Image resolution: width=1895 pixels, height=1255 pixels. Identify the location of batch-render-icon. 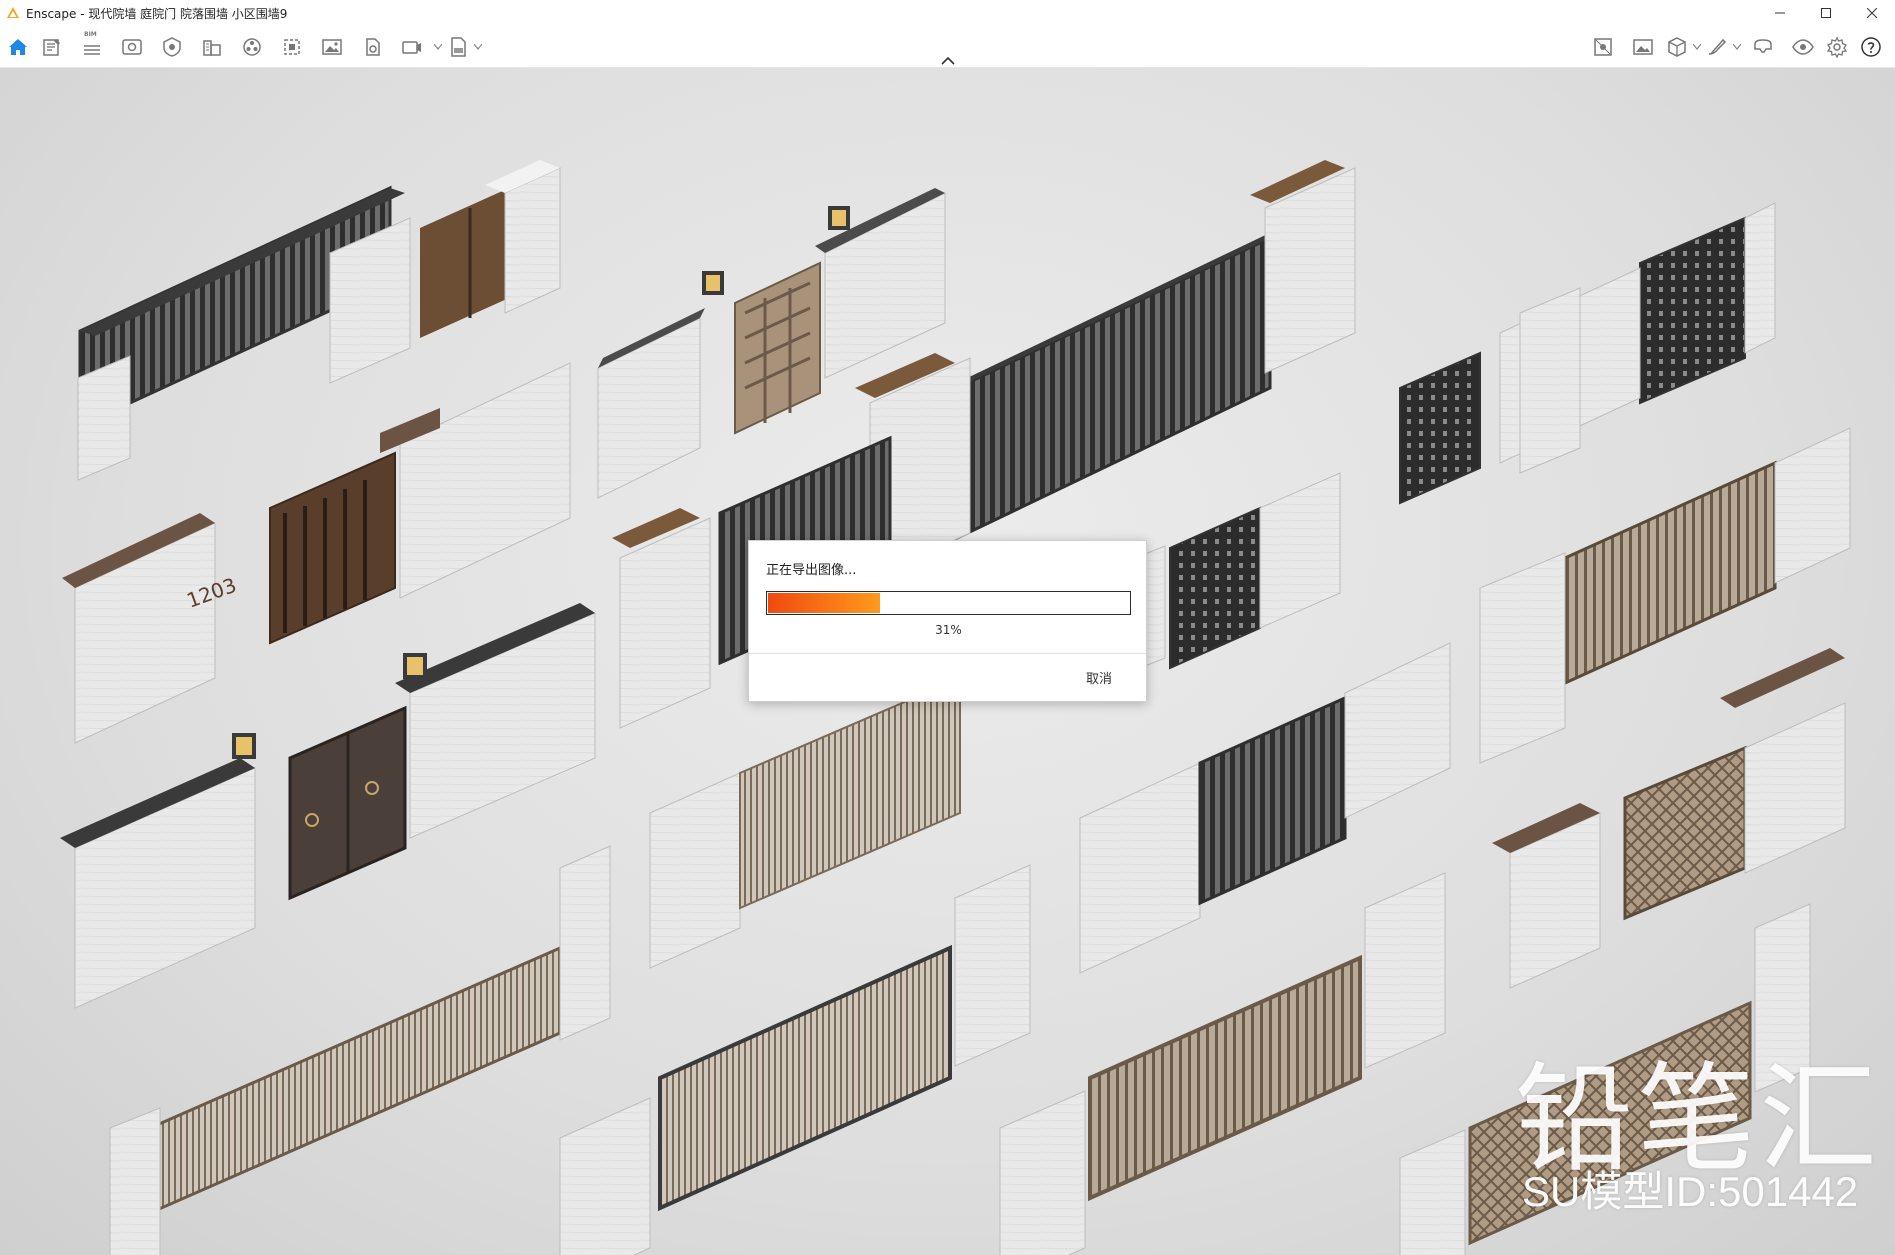
(292, 47).